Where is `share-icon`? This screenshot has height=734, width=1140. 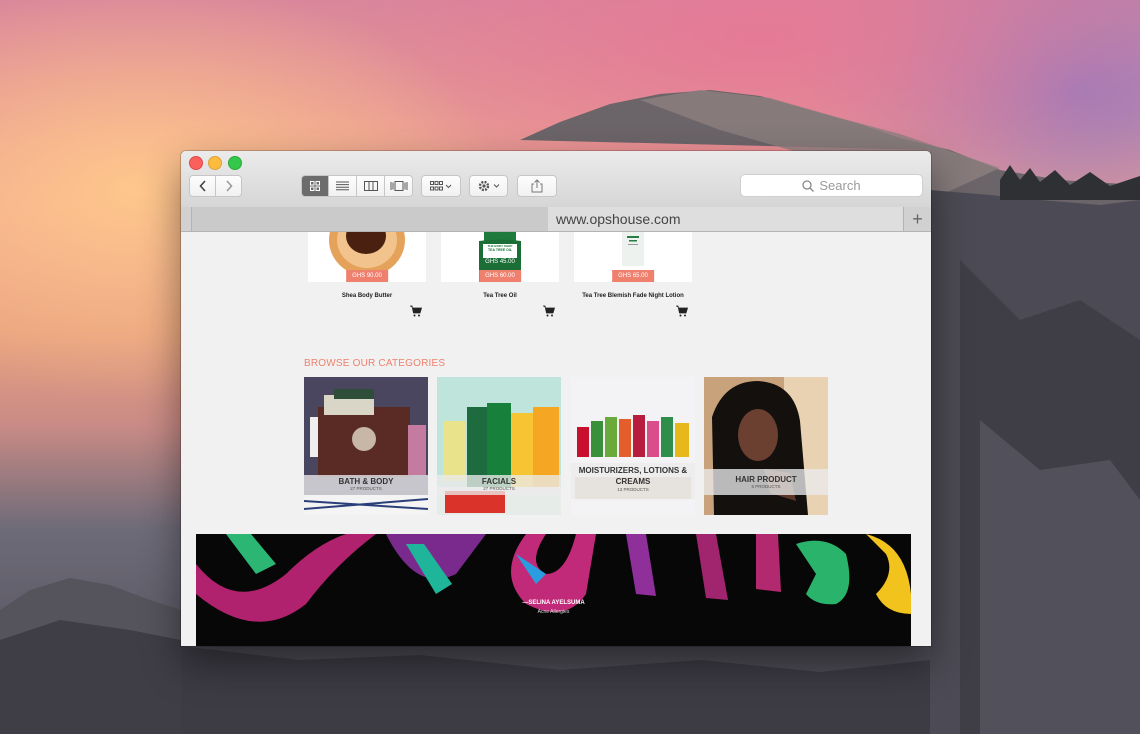 share-icon is located at coordinates (537, 186).